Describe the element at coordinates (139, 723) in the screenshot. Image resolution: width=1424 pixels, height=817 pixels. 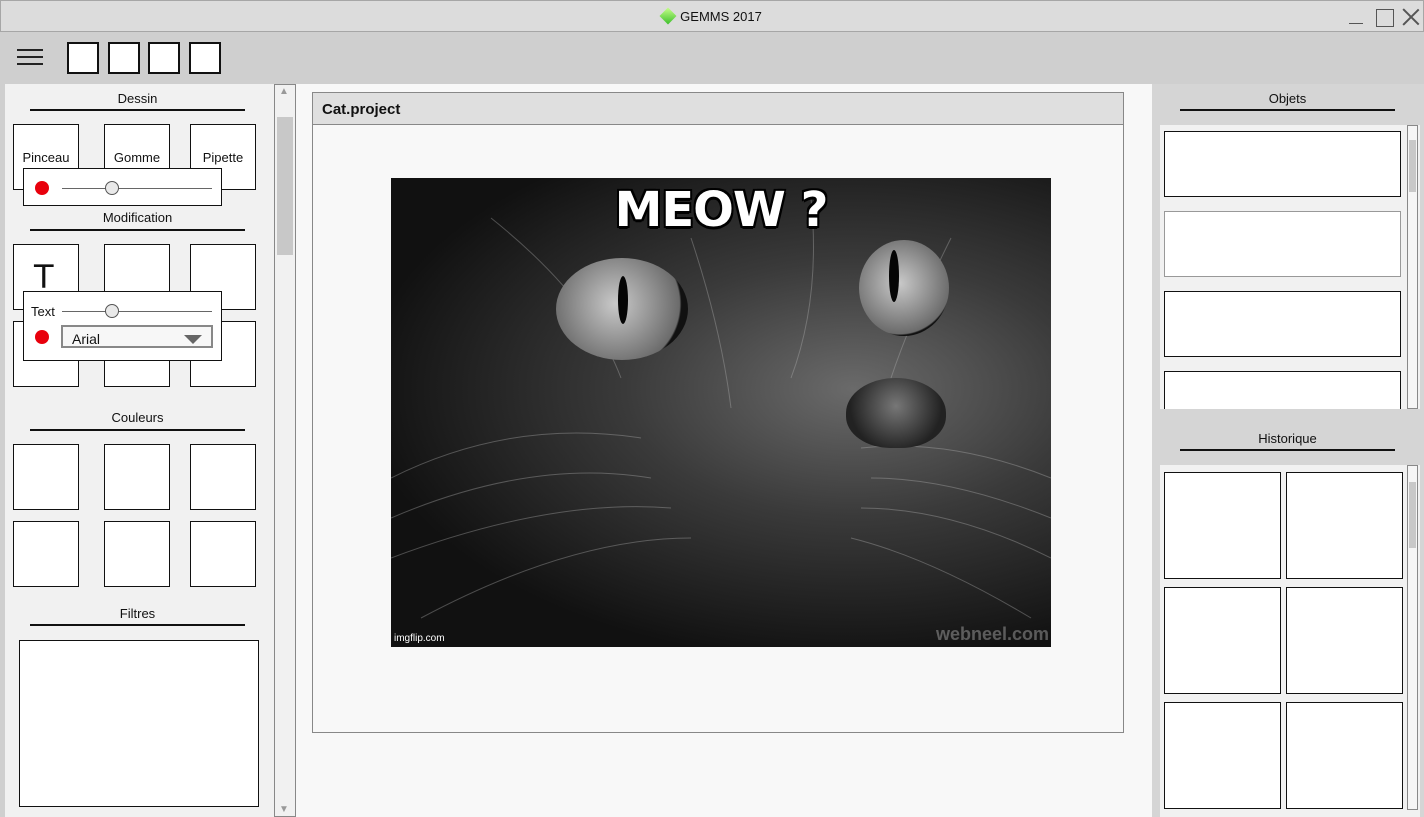
I see `filters-list` at that location.